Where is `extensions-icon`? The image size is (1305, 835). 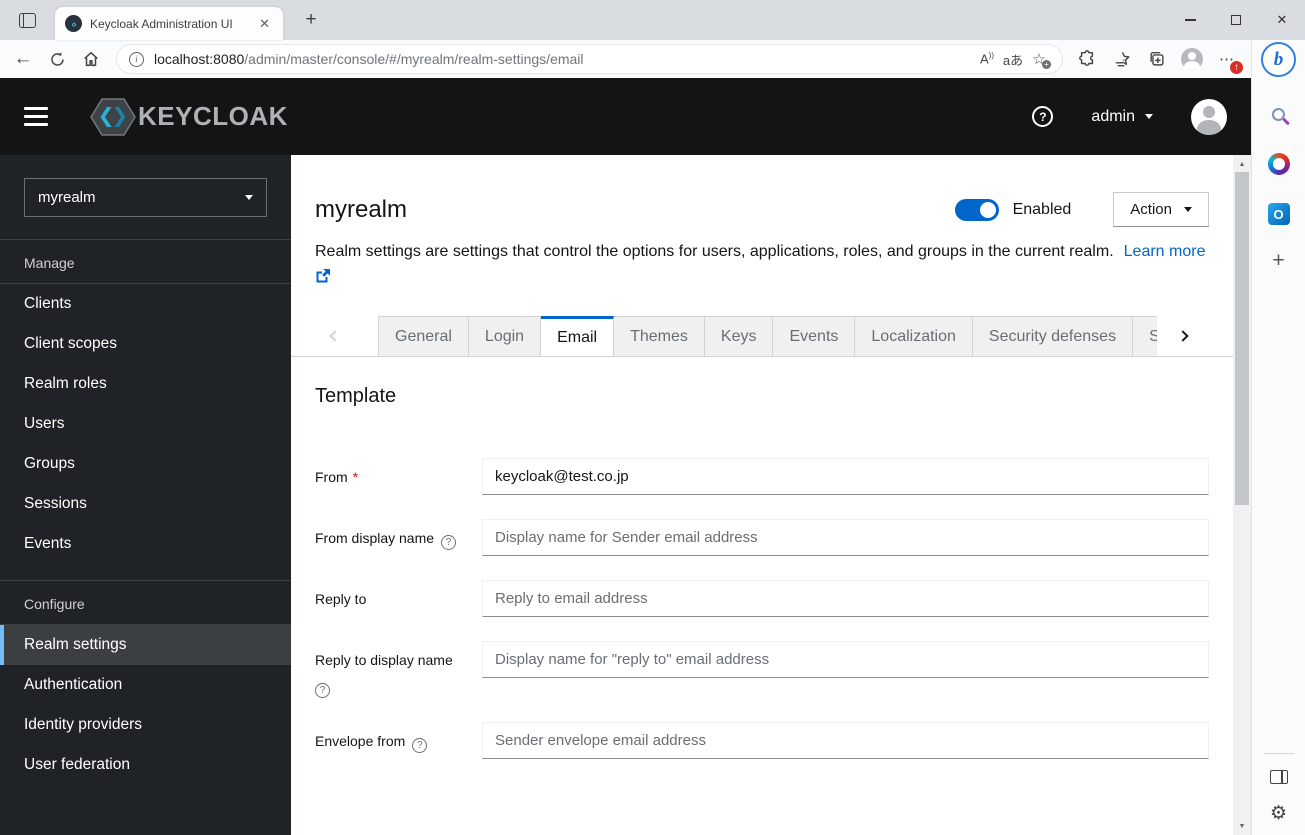
extensions-icon is located at coordinates (1086, 58).